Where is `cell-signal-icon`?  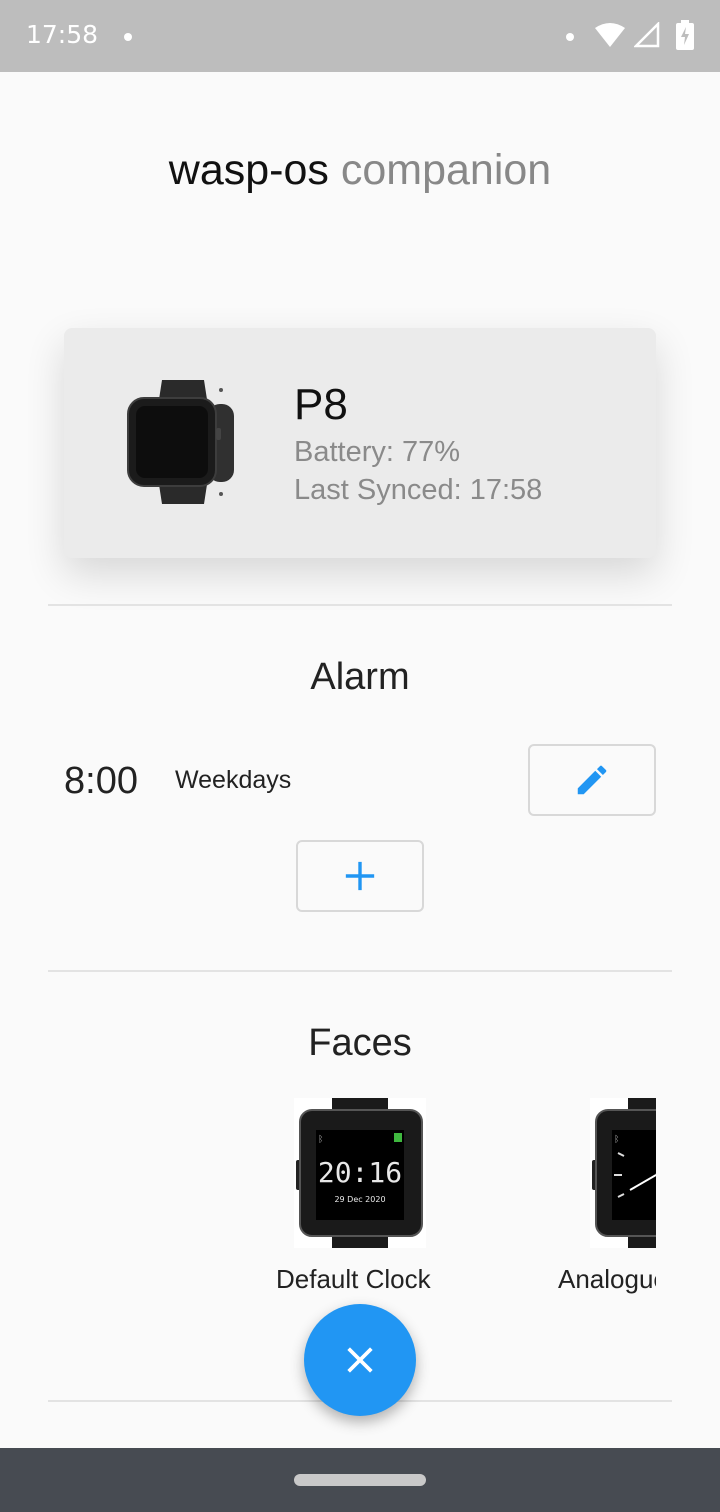 cell-signal-icon is located at coordinates (647, 35).